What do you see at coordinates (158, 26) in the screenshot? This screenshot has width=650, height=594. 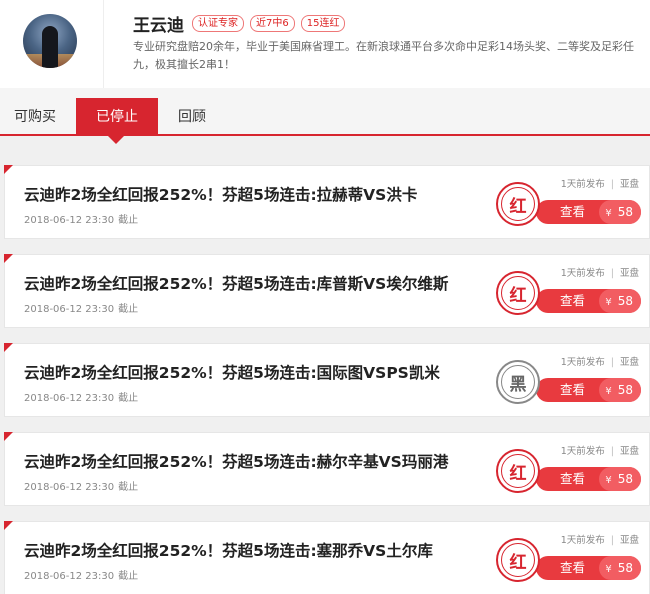 I see `expert-name: 王云迪` at bounding box center [158, 26].